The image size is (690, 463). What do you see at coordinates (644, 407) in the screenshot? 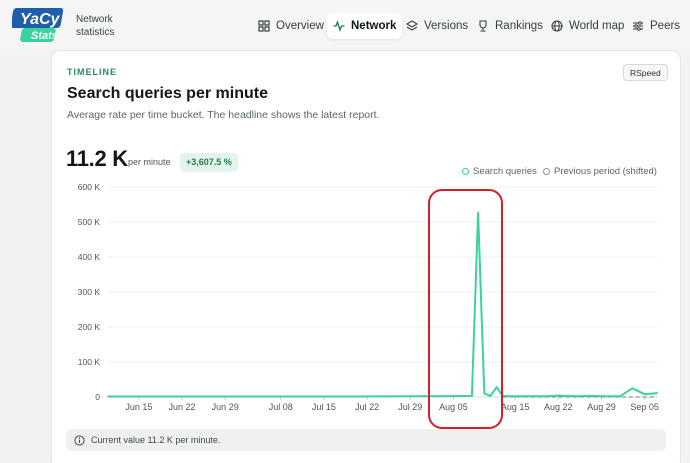
I see `x-tick-label: Sep 05` at bounding box center [644, 407].